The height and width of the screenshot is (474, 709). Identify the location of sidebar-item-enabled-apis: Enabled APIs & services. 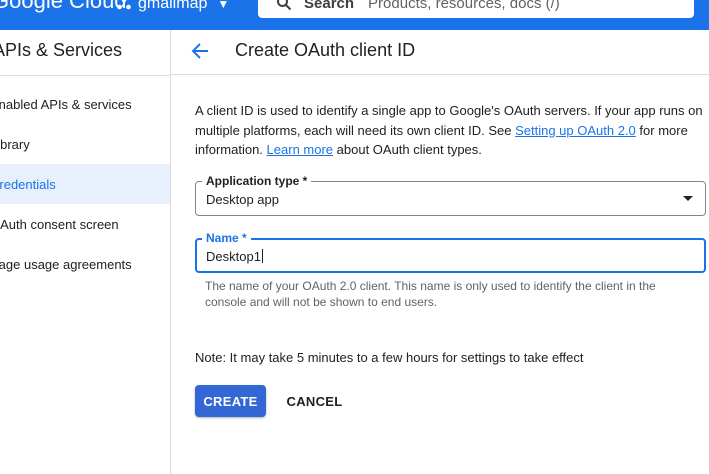
(85, 104).